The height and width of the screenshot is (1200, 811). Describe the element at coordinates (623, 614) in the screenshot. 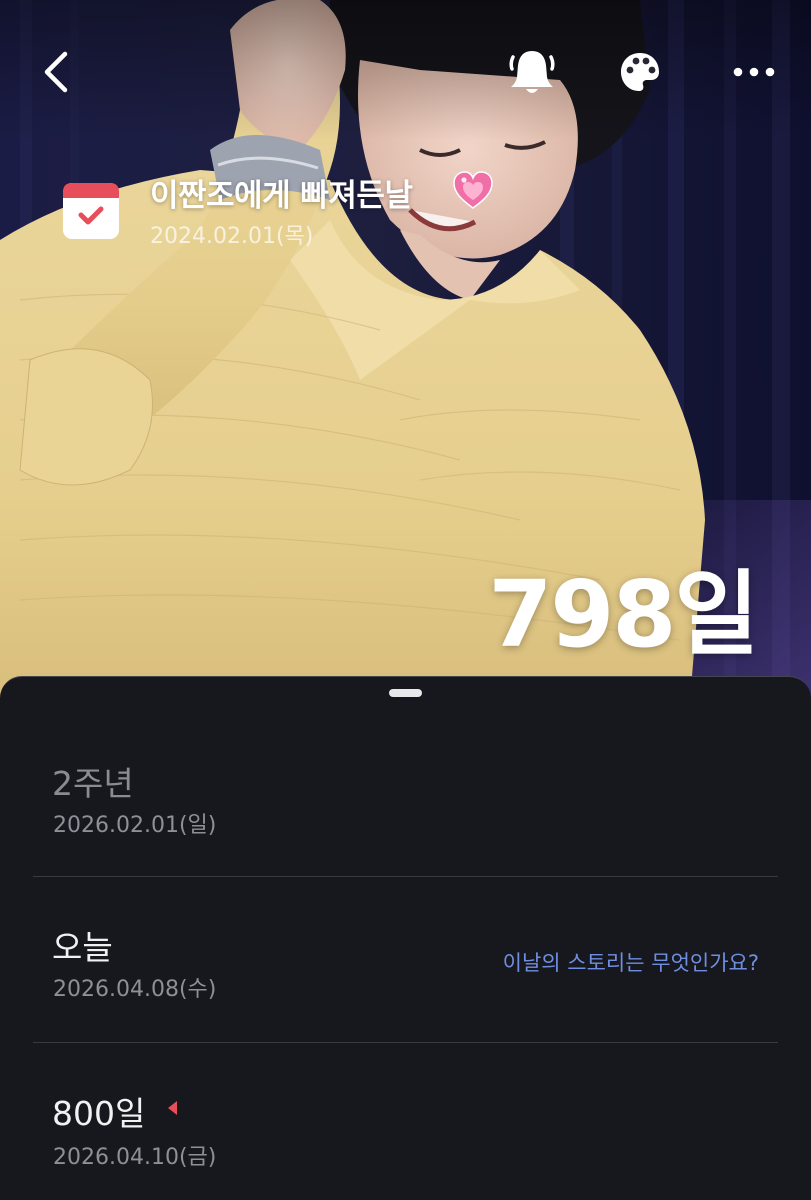

I see `day-count: 798일` at that location.